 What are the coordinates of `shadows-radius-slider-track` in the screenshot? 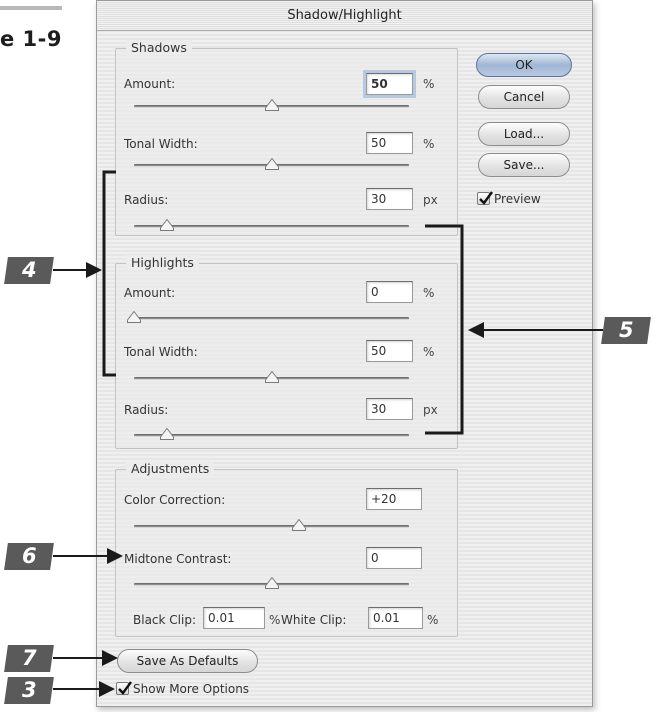 It's located at (271, 226).